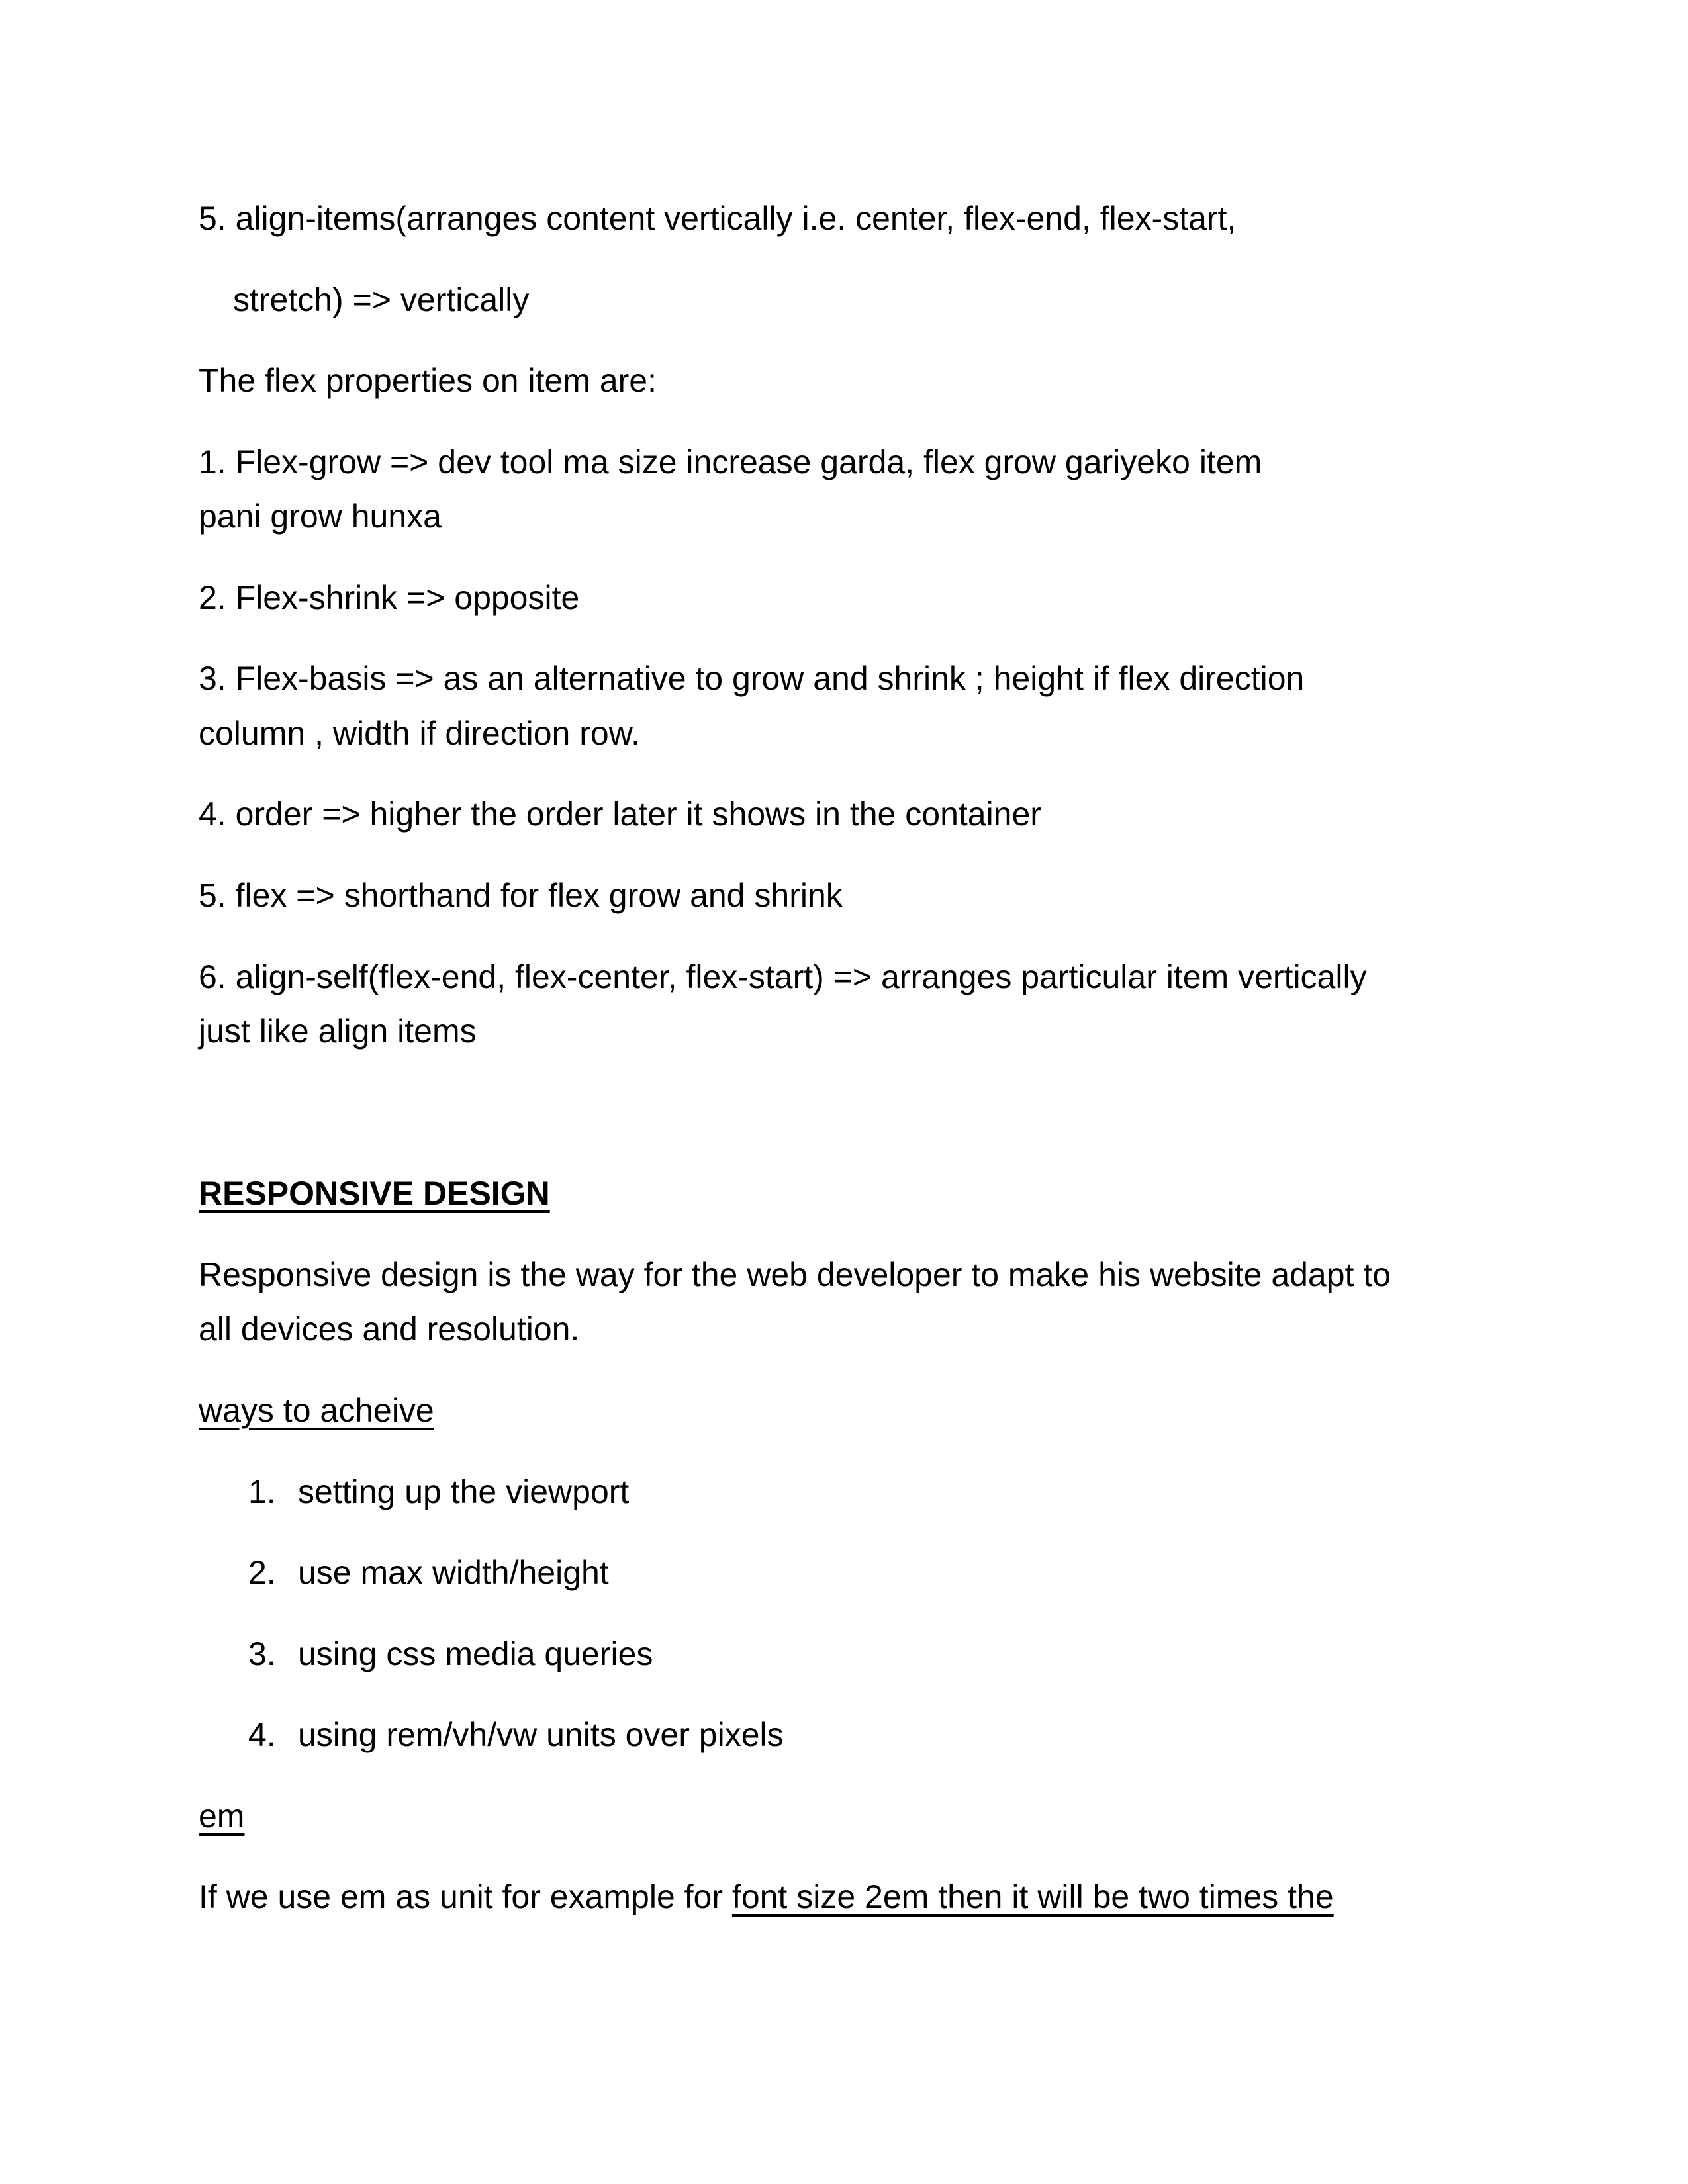 This screenshot has width=1688, height=2184. What do you see at coordinates (316, 1410) in the screenshot?
I see `ways-to-achieve-heading: ways to acheive` at bounding box center [316, 1410].